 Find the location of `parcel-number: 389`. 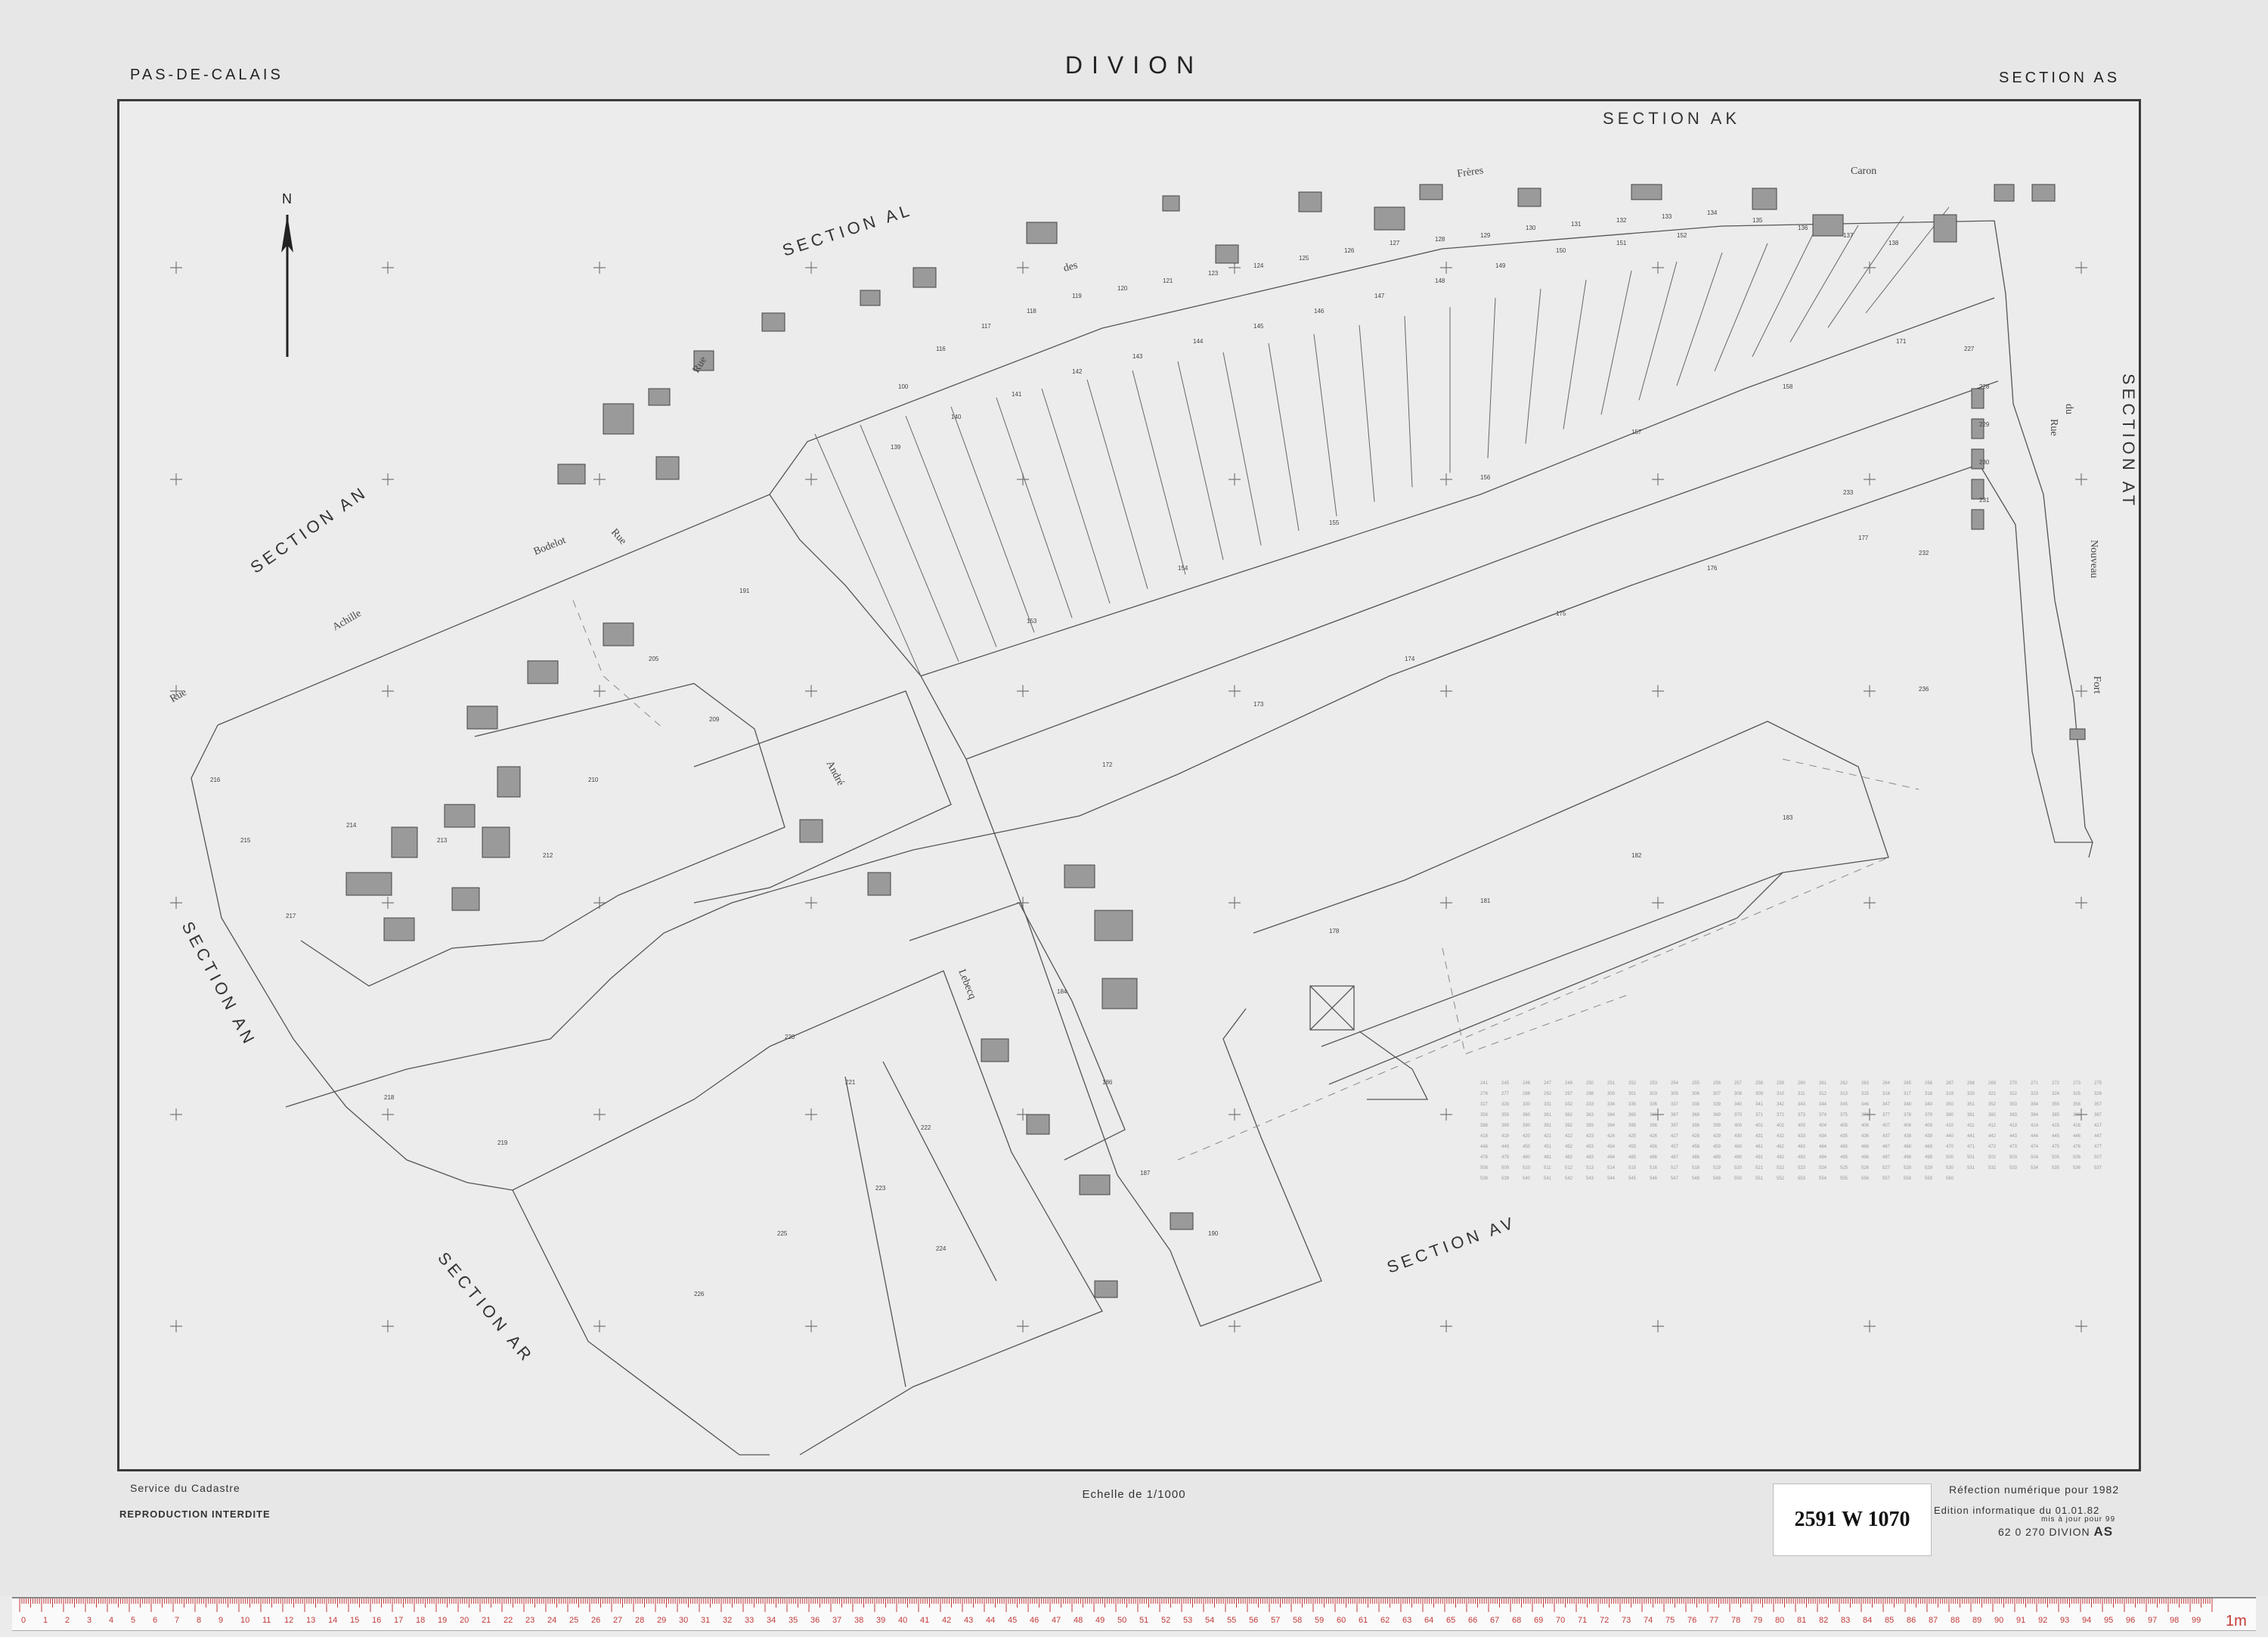

parcel-number: 389 is located at coordinates (1505, 1126).